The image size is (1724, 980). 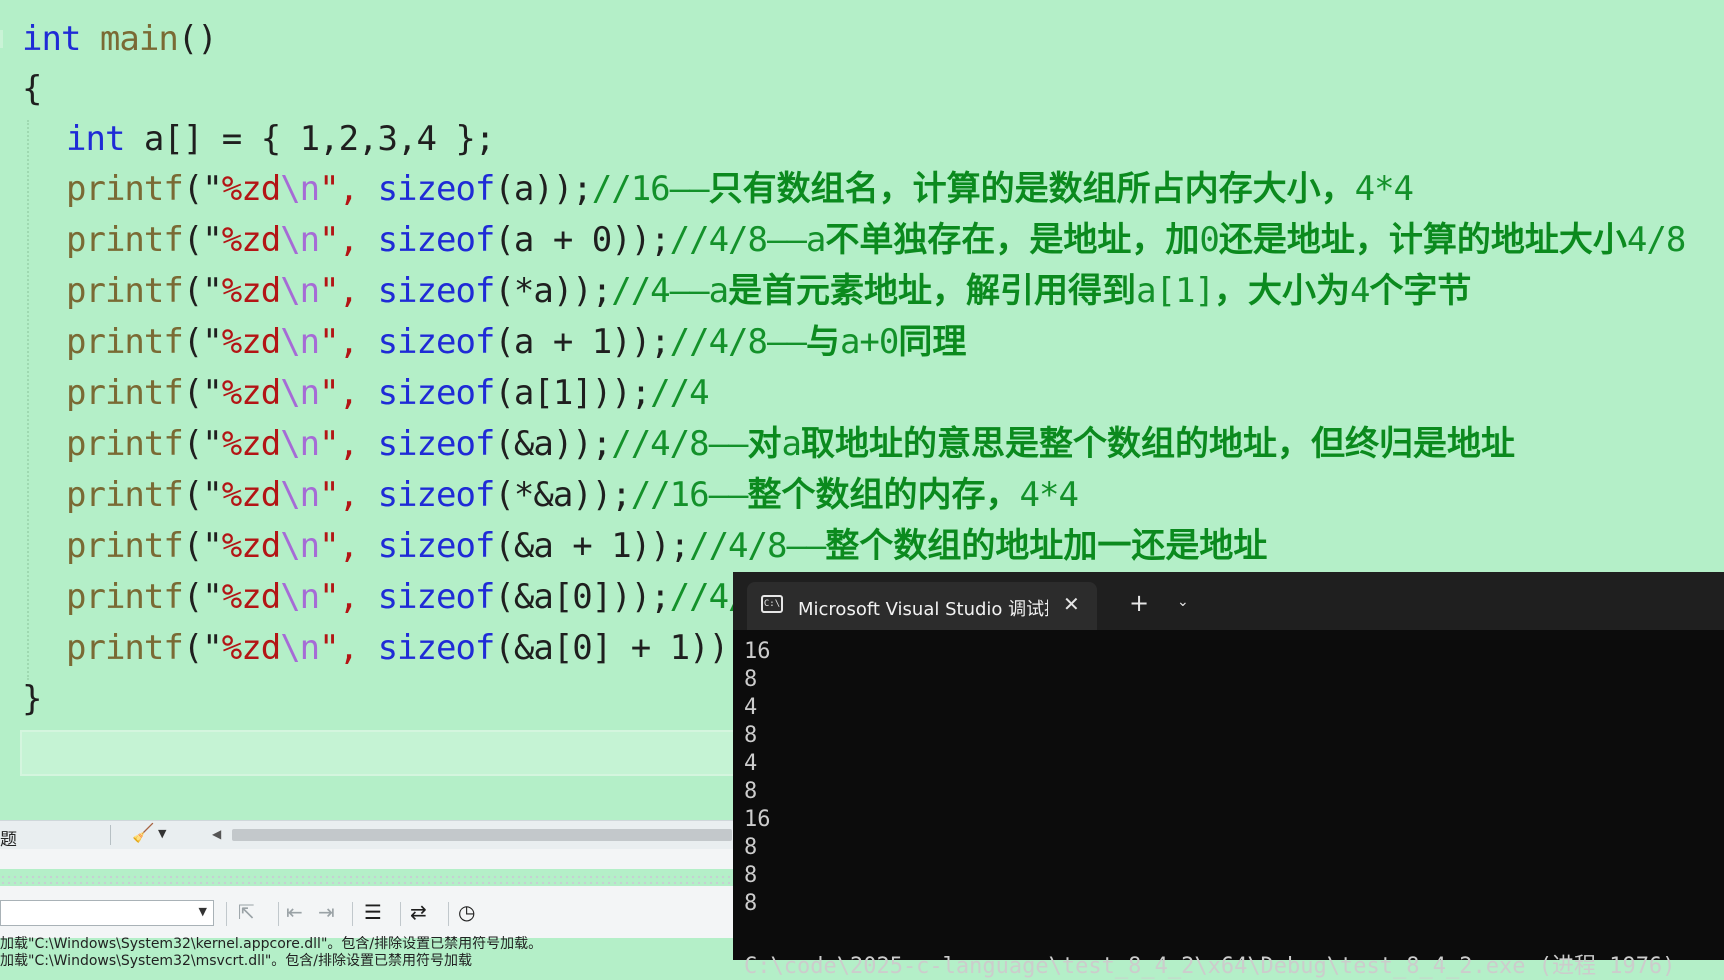 I want to click on collapse-marker, so click(x=1, y=39).